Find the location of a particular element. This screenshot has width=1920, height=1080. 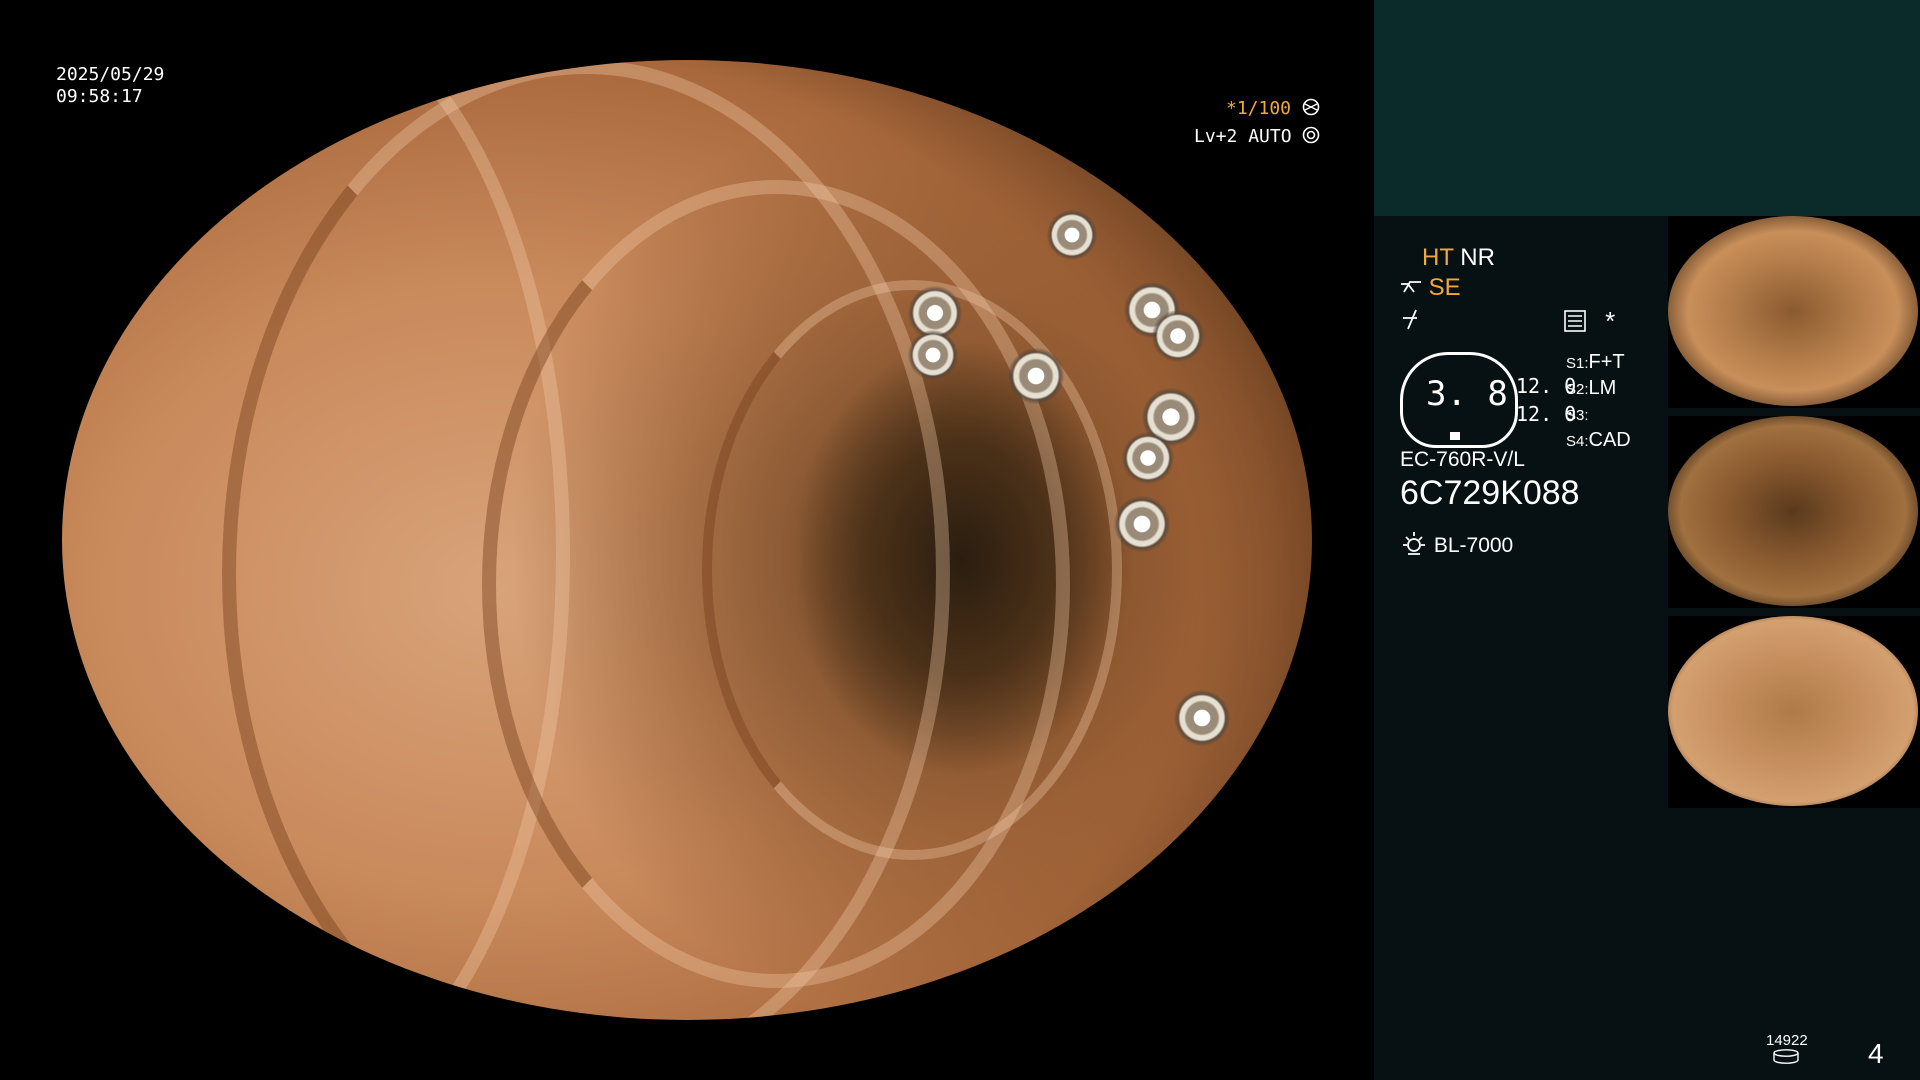

ht-label: HT is located at coordinates (1438, 257).